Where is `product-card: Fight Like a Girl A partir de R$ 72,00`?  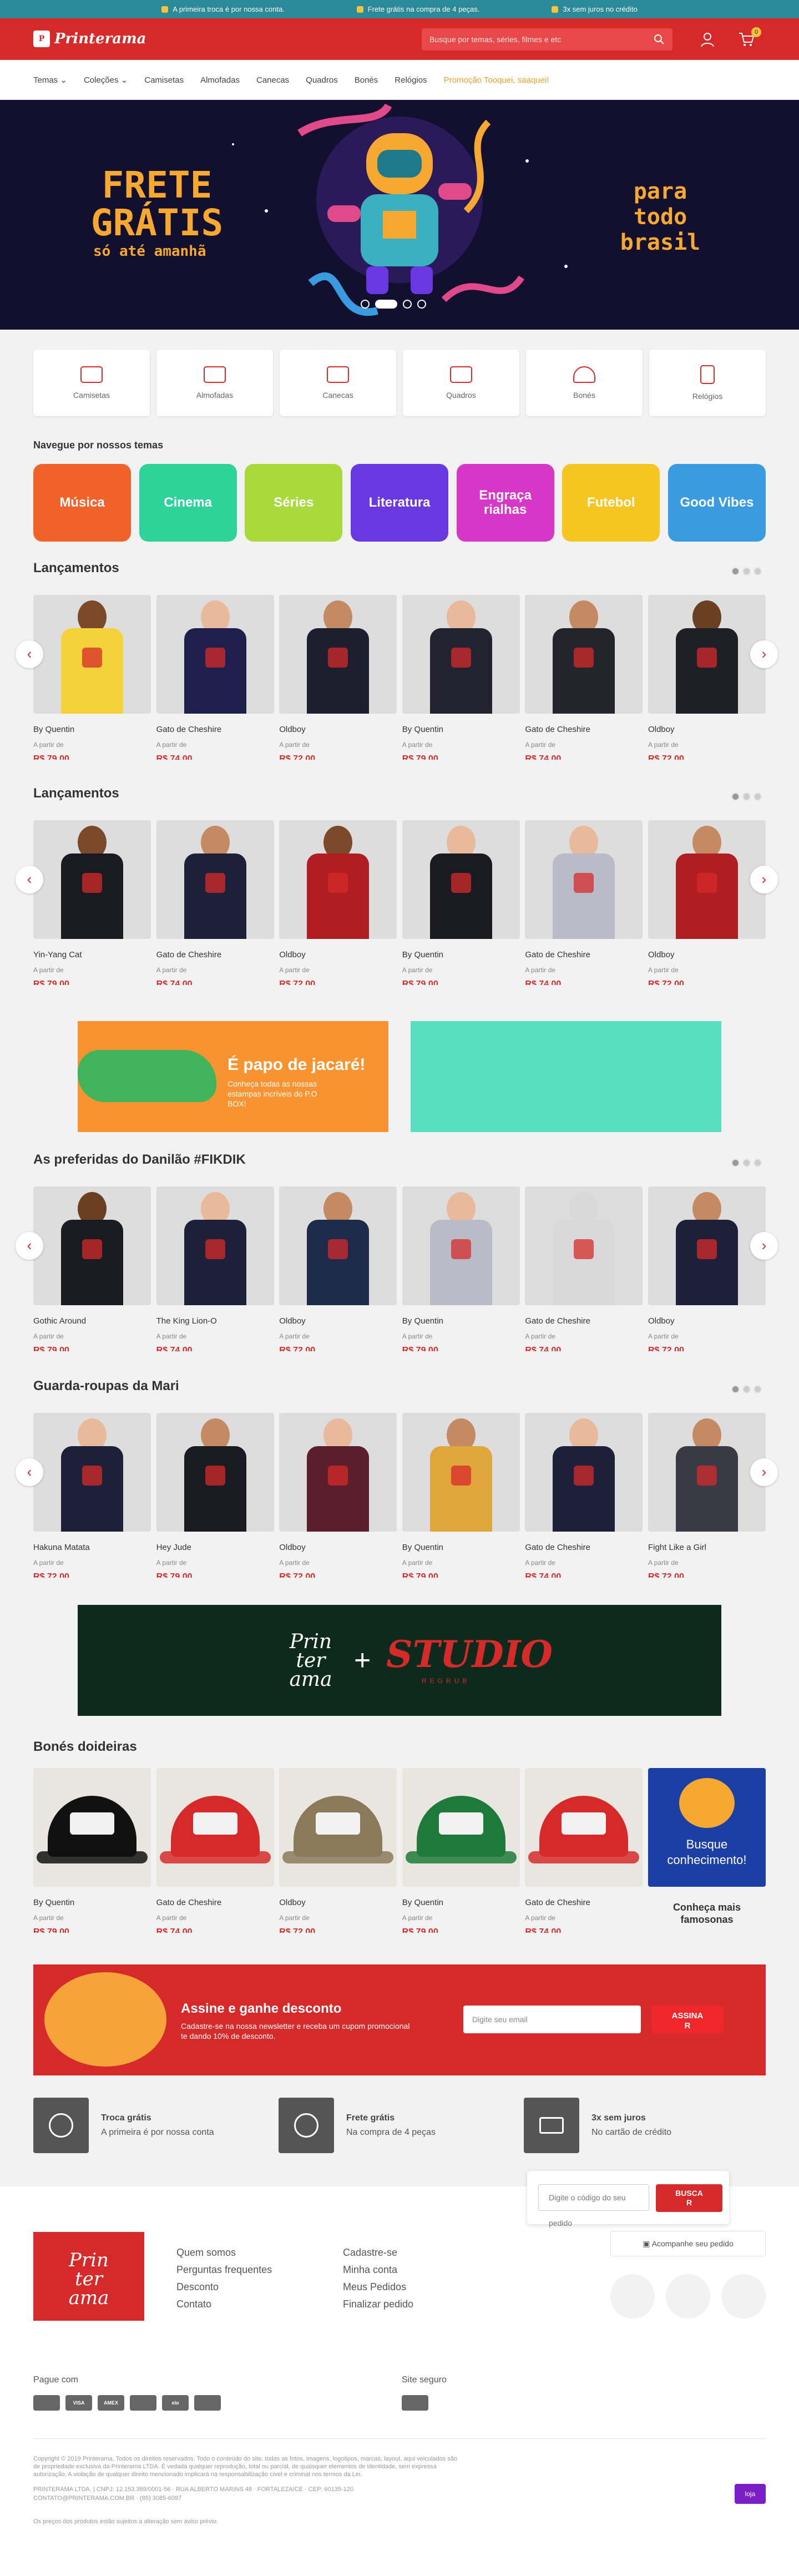
product-card: Fight Like a Girl A partir de R$ 72,00 is located at coordinates (707, 1501).